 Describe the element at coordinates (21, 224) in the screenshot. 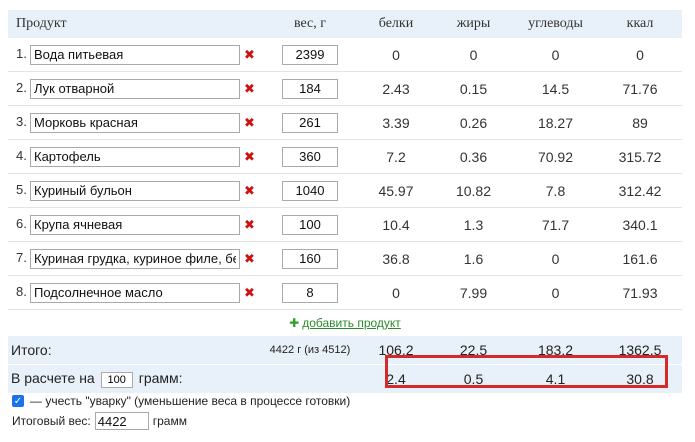

I see `row-number: 6.` at that location.